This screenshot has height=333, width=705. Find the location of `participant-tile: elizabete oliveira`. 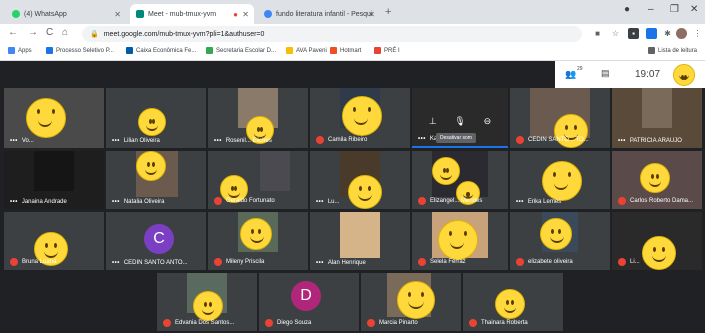

participant-tile: elizabete oliveira is located at coordinates (560, 241).